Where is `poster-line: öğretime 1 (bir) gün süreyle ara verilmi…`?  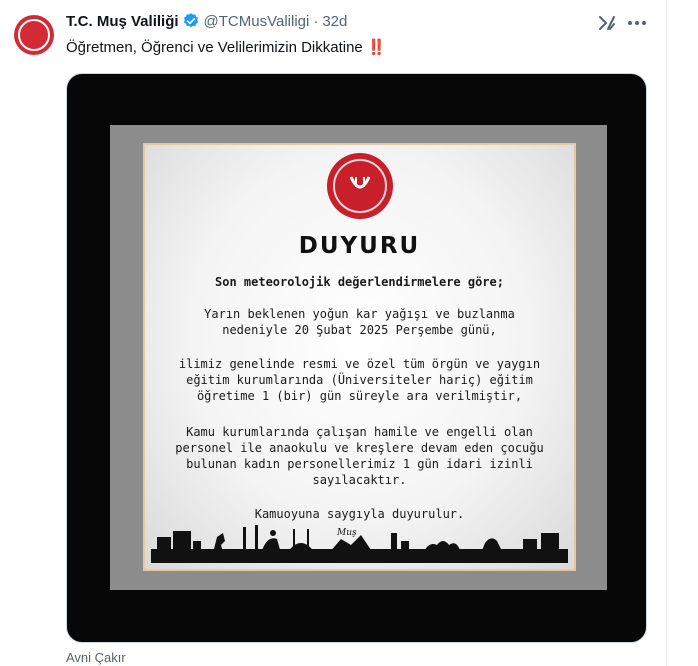
poster-line: öğretime 1 (bir) gün süreyle ara verilmi… is located at coordinates (359, 396).